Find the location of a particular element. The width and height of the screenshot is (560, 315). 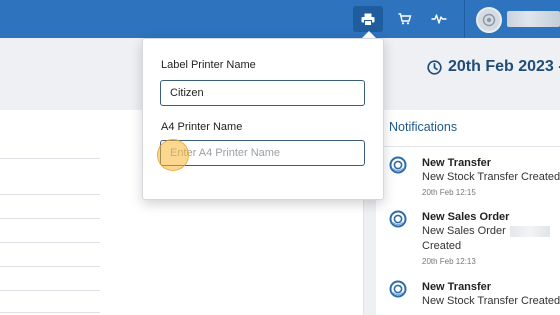

user-name-redacted is located at coordinates (533, 19).